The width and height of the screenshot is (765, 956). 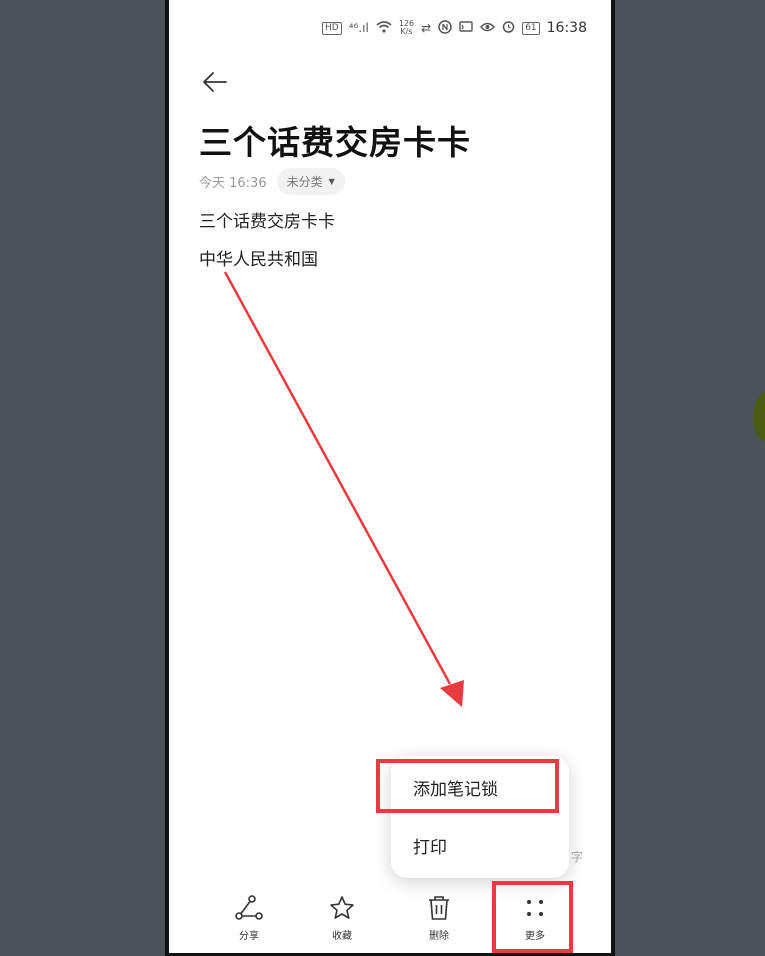 I want to click on favorite-button: 收藏, so click(x=342, y=919).